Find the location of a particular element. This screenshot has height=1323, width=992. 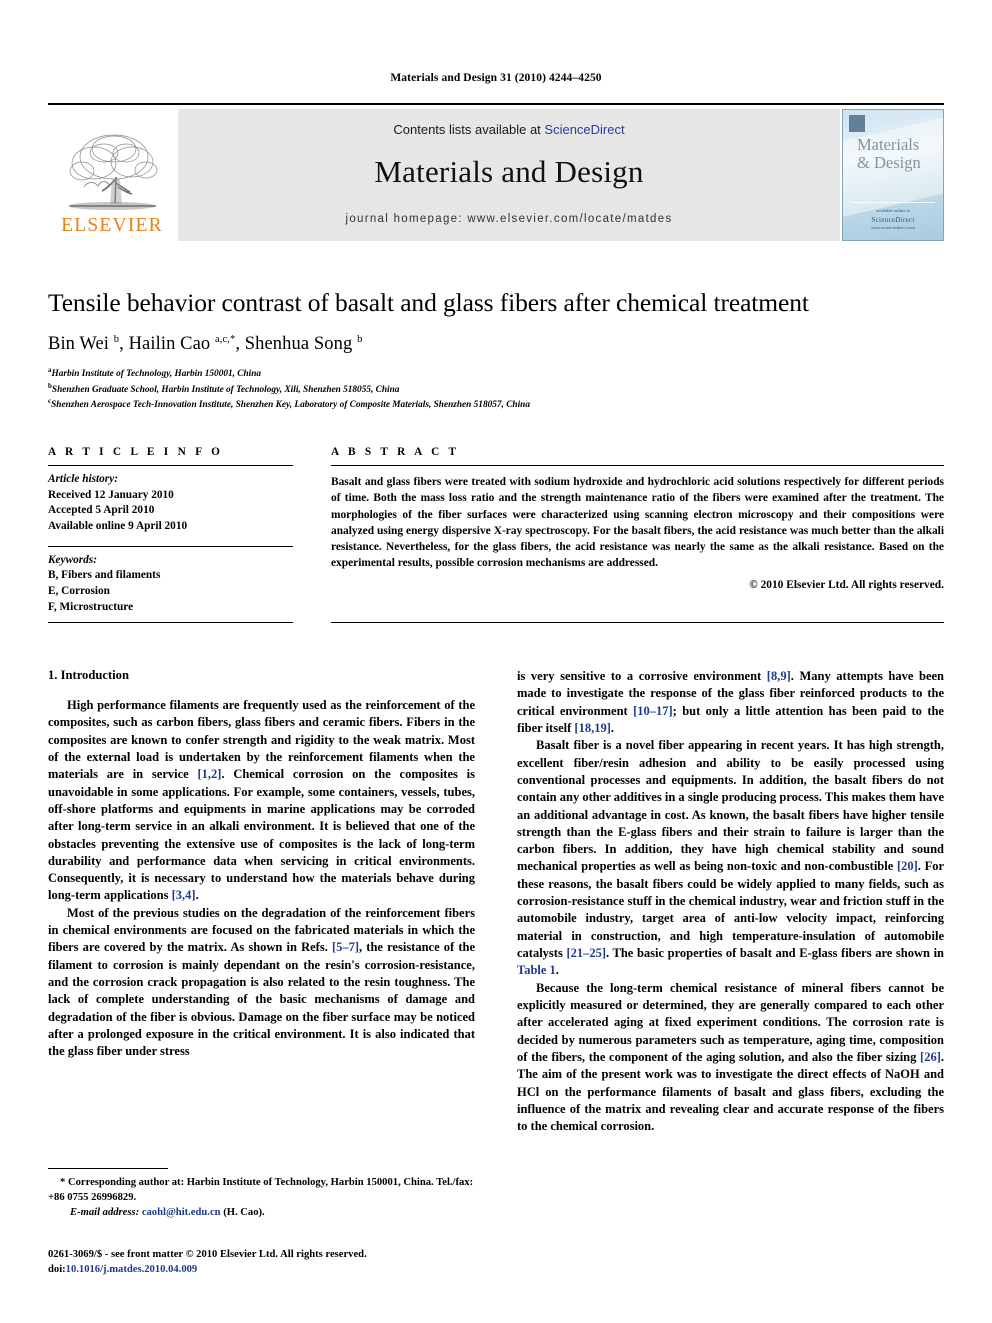

doi-line: doi:10.1016/j.matdes.2010.04.009 is located at coordinates (283, 1269).